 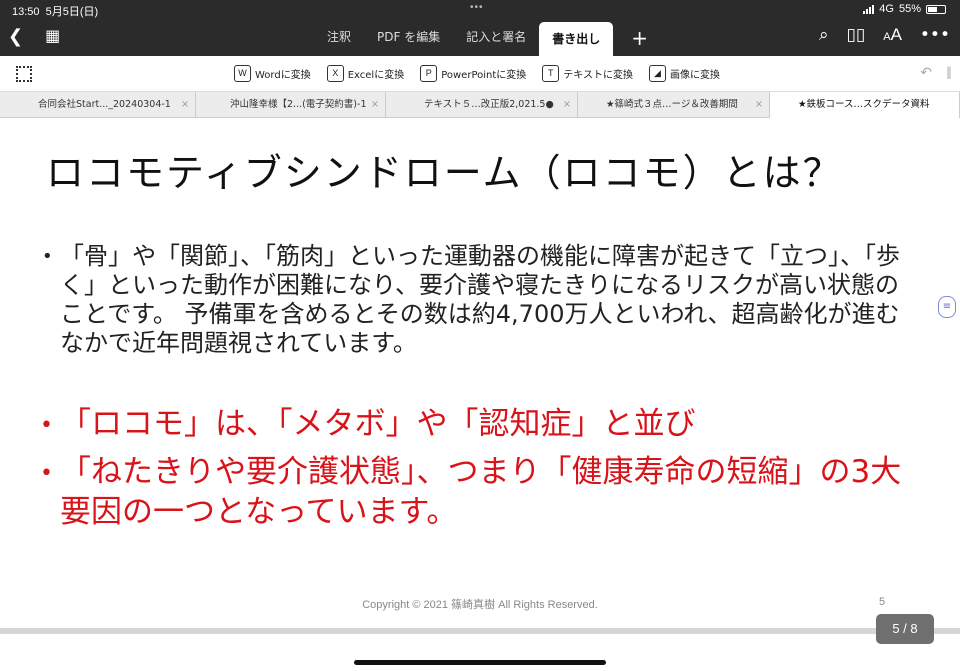 I want to click on convert-image-button: ◢ 画像に変換, so click(x=684, y=73).